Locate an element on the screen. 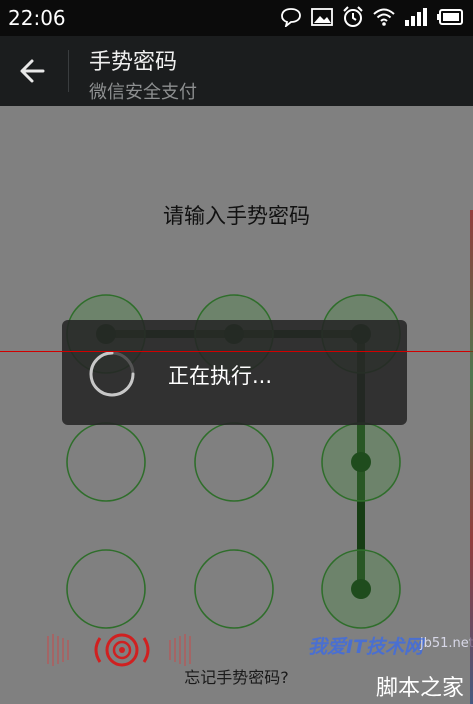 Image resolution: width=473 pixels, height=704 pixels. watermark-logo-icon is located at coordinates (119, 650).